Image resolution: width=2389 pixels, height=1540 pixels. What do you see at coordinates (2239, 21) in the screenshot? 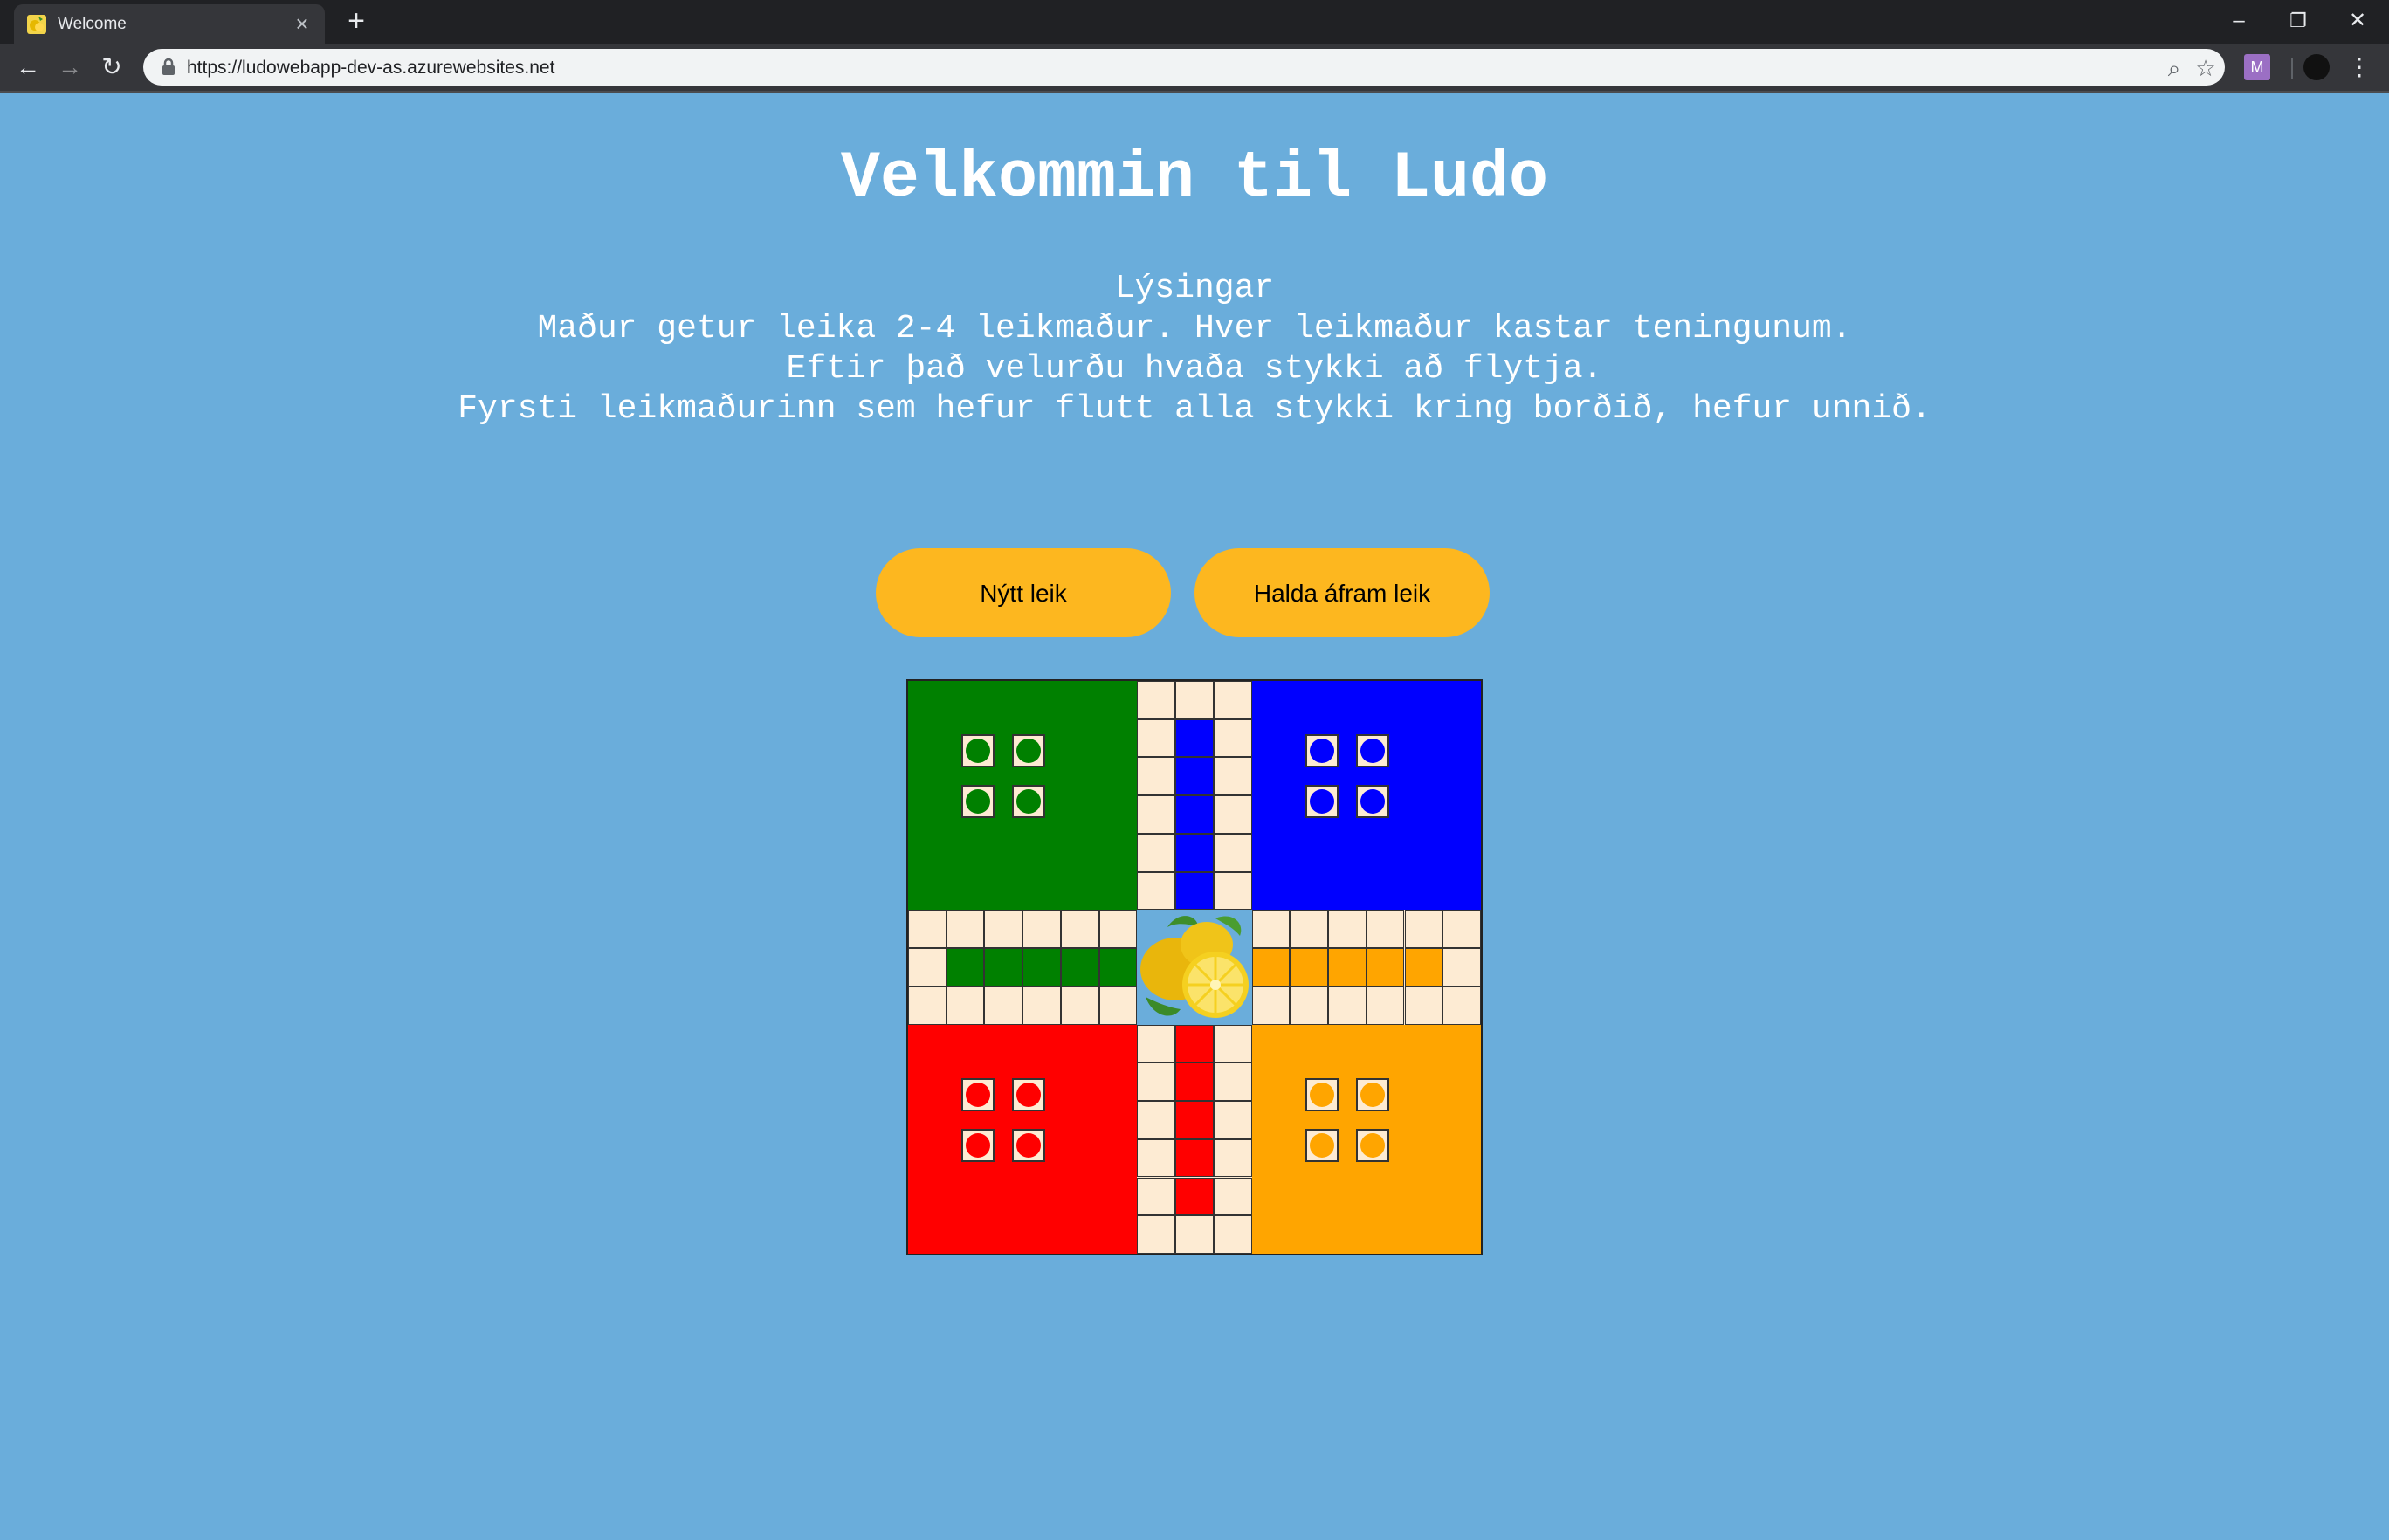
I see `minimize-button: –` at bounding box center [2239, 21].